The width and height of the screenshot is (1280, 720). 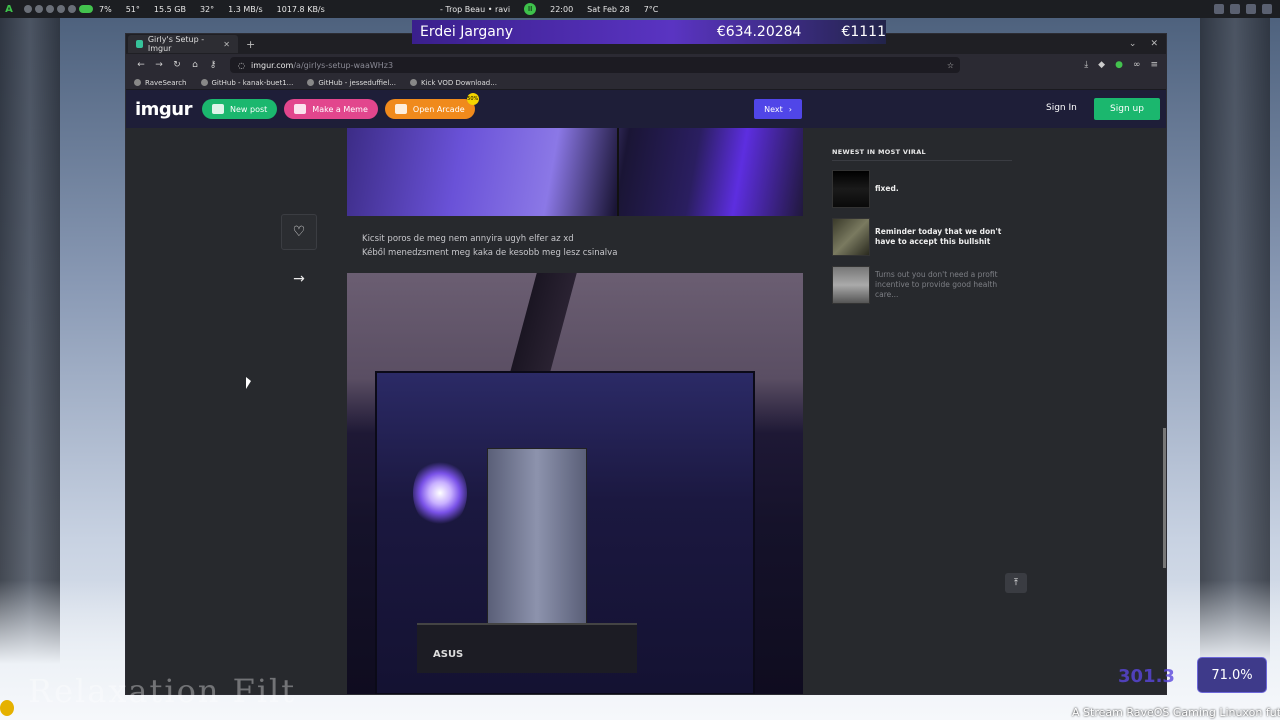 I want to click on gpu-temp: 32°, so click(x=207, y=9).